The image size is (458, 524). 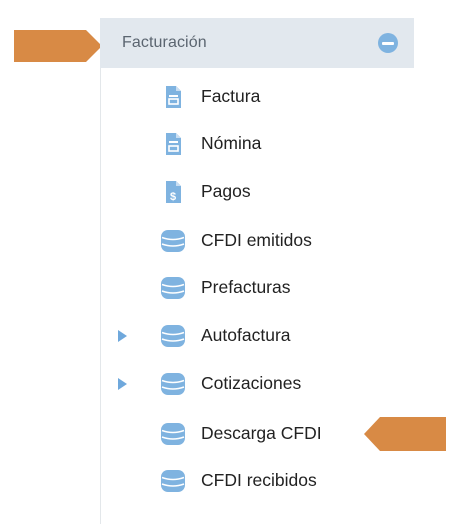 What do you see at coordinates (173, 97) in the screenshot?
I see `invoice-document-icon` at bounding box center [173, 97].